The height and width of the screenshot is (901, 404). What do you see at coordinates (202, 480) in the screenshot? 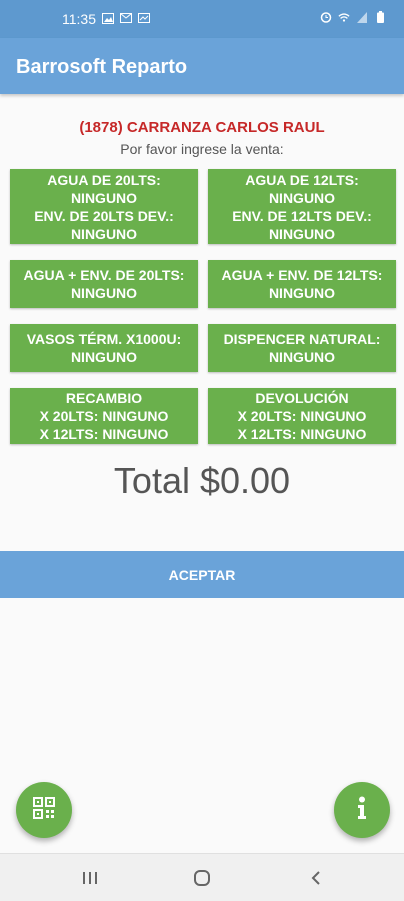
I see `total-amount: Total $0.00` at bounding box center [202, 480].